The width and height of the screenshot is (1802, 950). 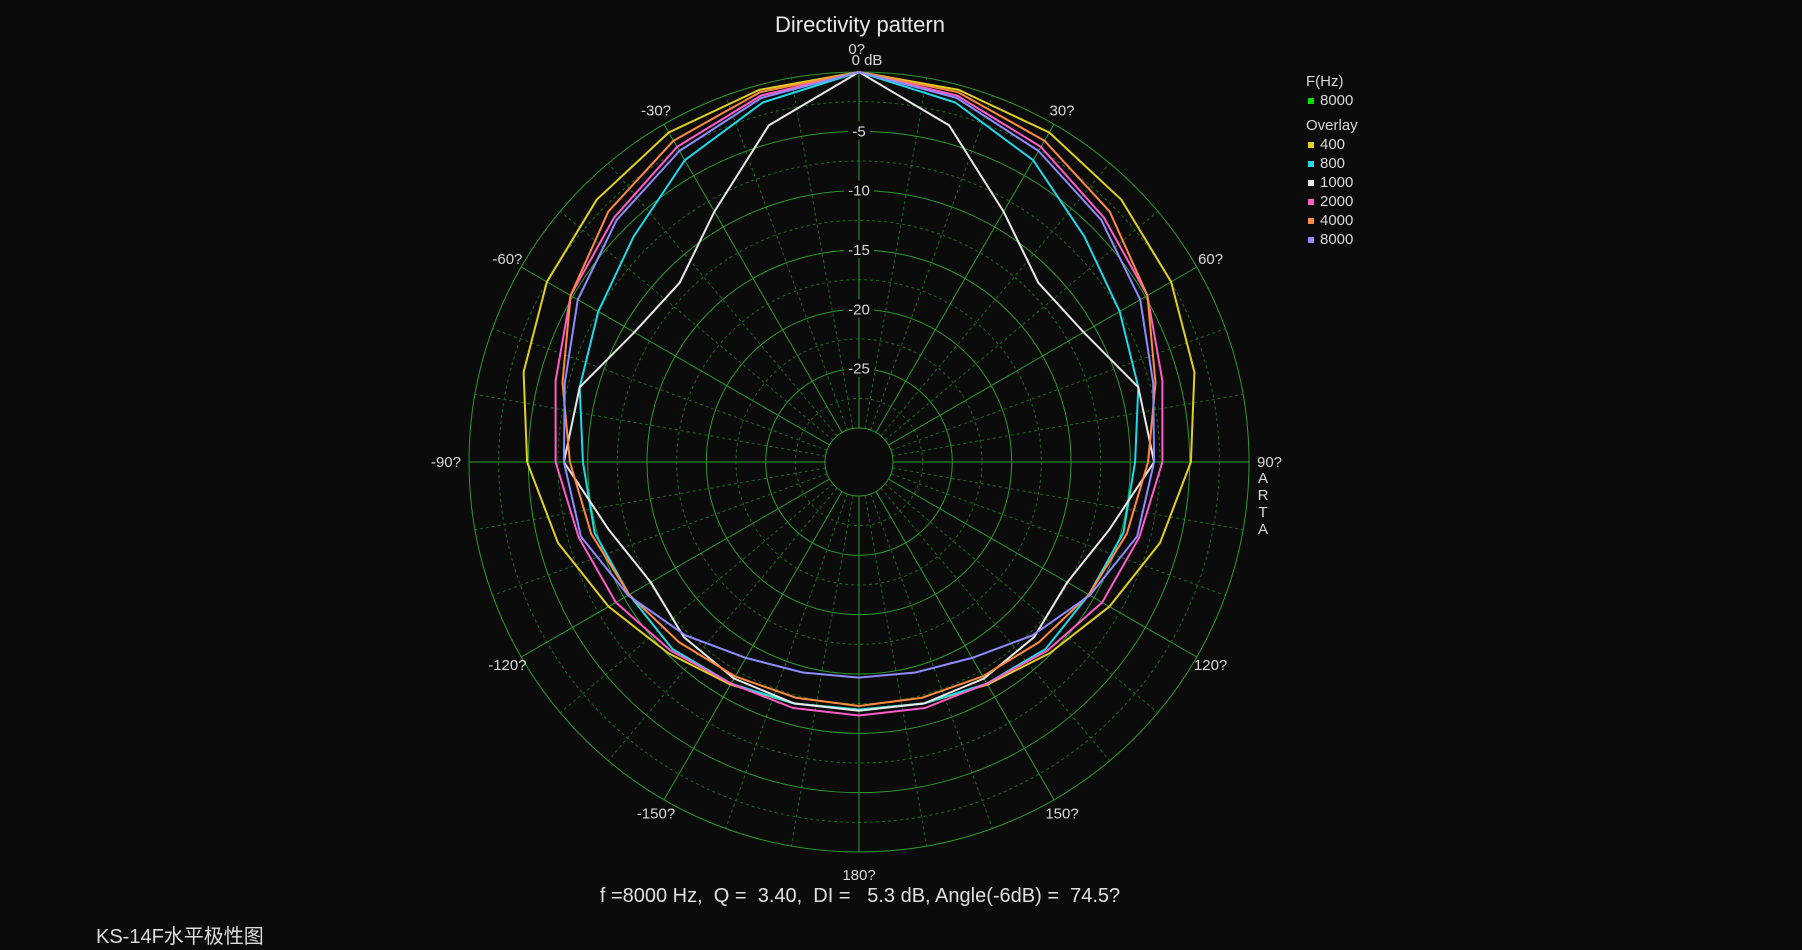 What do you see at coordinates (859, 369) in the screenshot?
I see `radial-tick-label: -25` at bounding box center [859, 369].